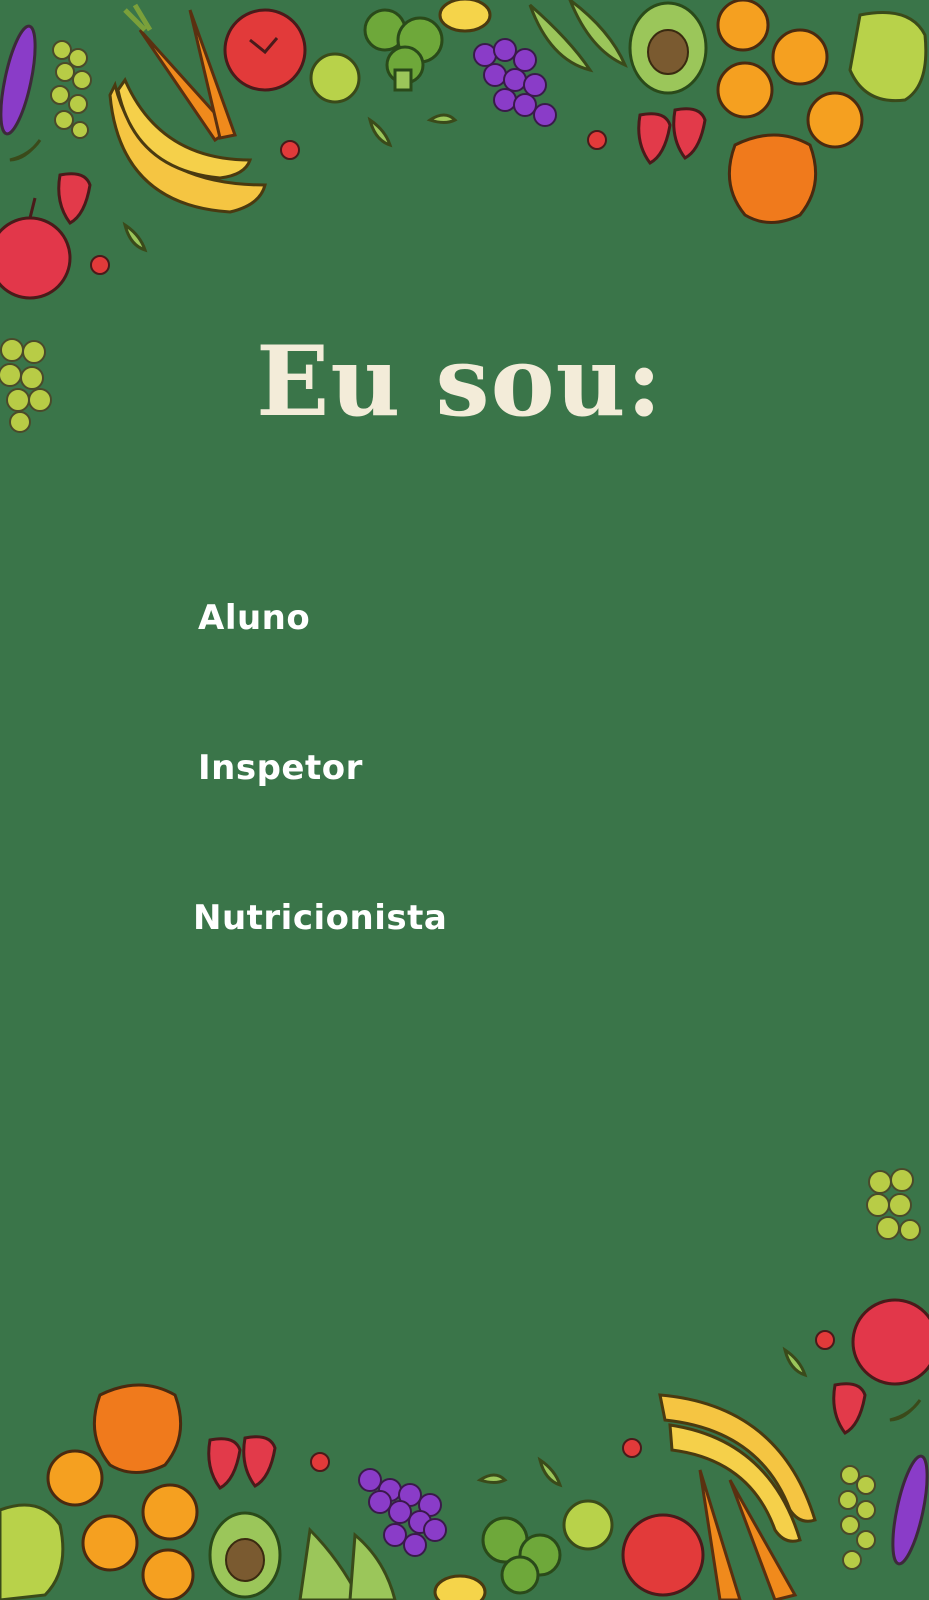 Image resolution: width=929 pixels, height=1600 pixels. What do you see at coordinates (459, 381) in the screenshot?
I see `page-title: Eu sou:` at bounding box center [459, 381].